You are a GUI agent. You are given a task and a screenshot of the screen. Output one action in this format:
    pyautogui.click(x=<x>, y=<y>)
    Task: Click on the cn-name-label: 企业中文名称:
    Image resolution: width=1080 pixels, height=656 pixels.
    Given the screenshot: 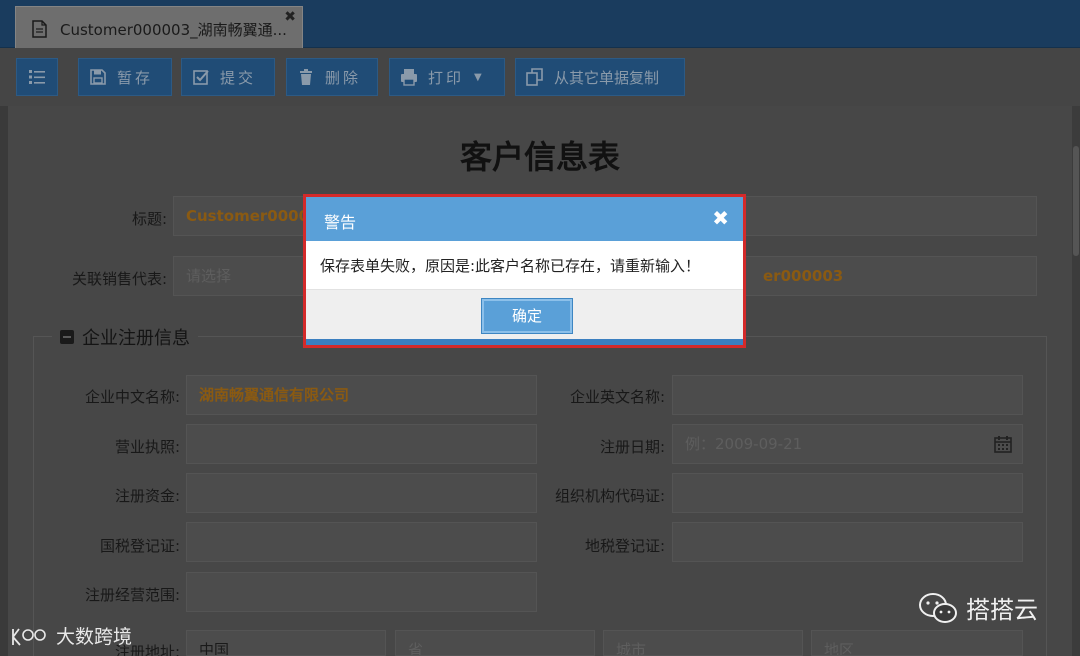 What is the action you would take?
    pyautogui.click(x=132, y=397)
    